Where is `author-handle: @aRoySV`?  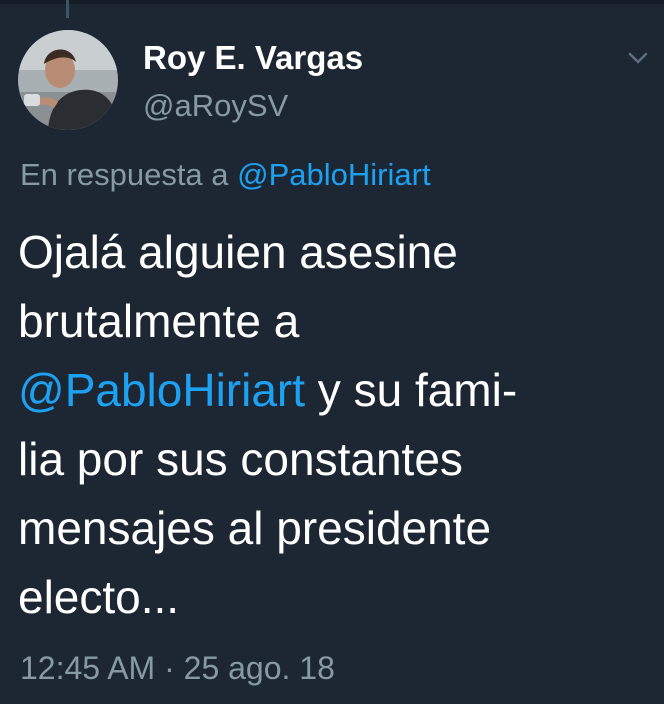
author-handle: @aRoySV is located at coordinates (215, 106).